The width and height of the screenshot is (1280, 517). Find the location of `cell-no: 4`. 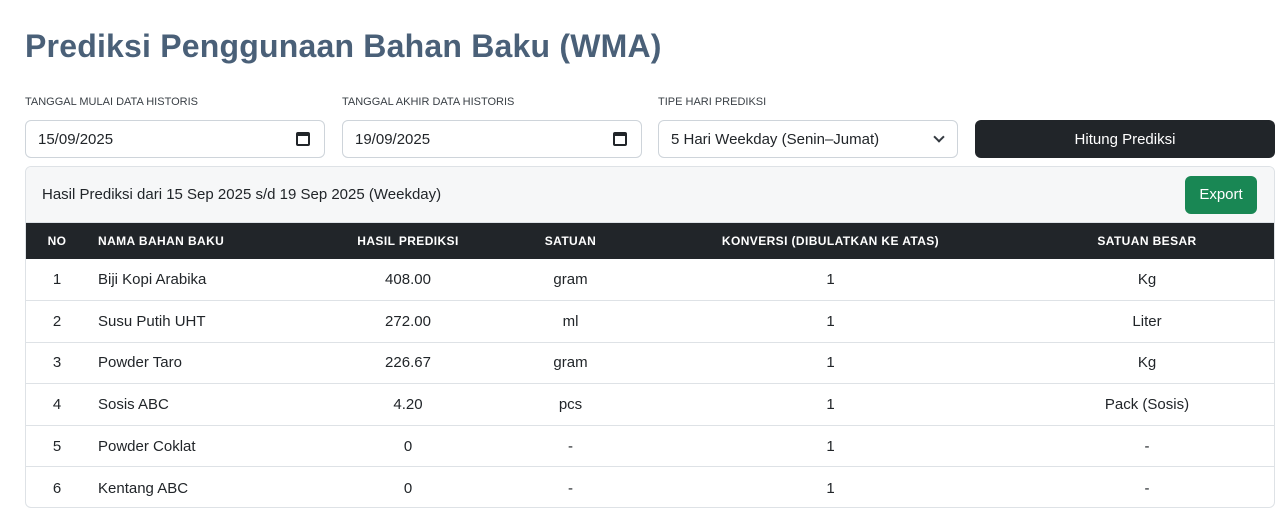

cell-no: 4 is located at coordinates (57, 405).